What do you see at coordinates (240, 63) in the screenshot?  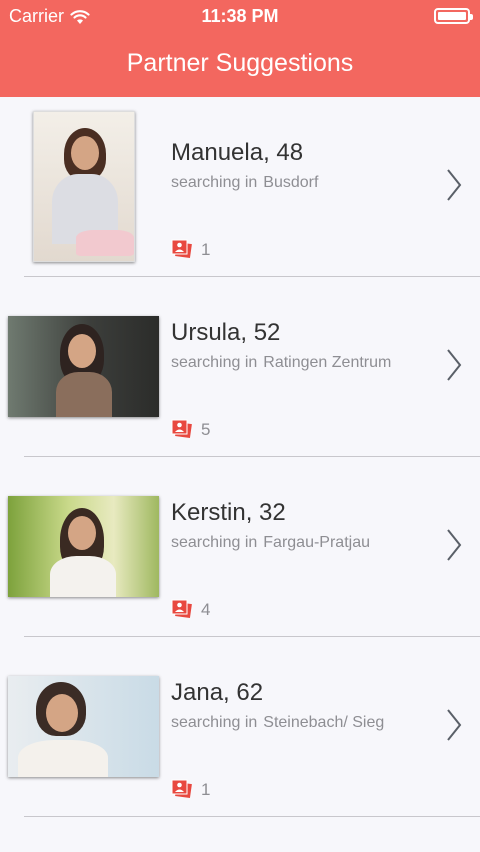 I see `page-title: Partner Suggestions` at bounding box center [240, 63].